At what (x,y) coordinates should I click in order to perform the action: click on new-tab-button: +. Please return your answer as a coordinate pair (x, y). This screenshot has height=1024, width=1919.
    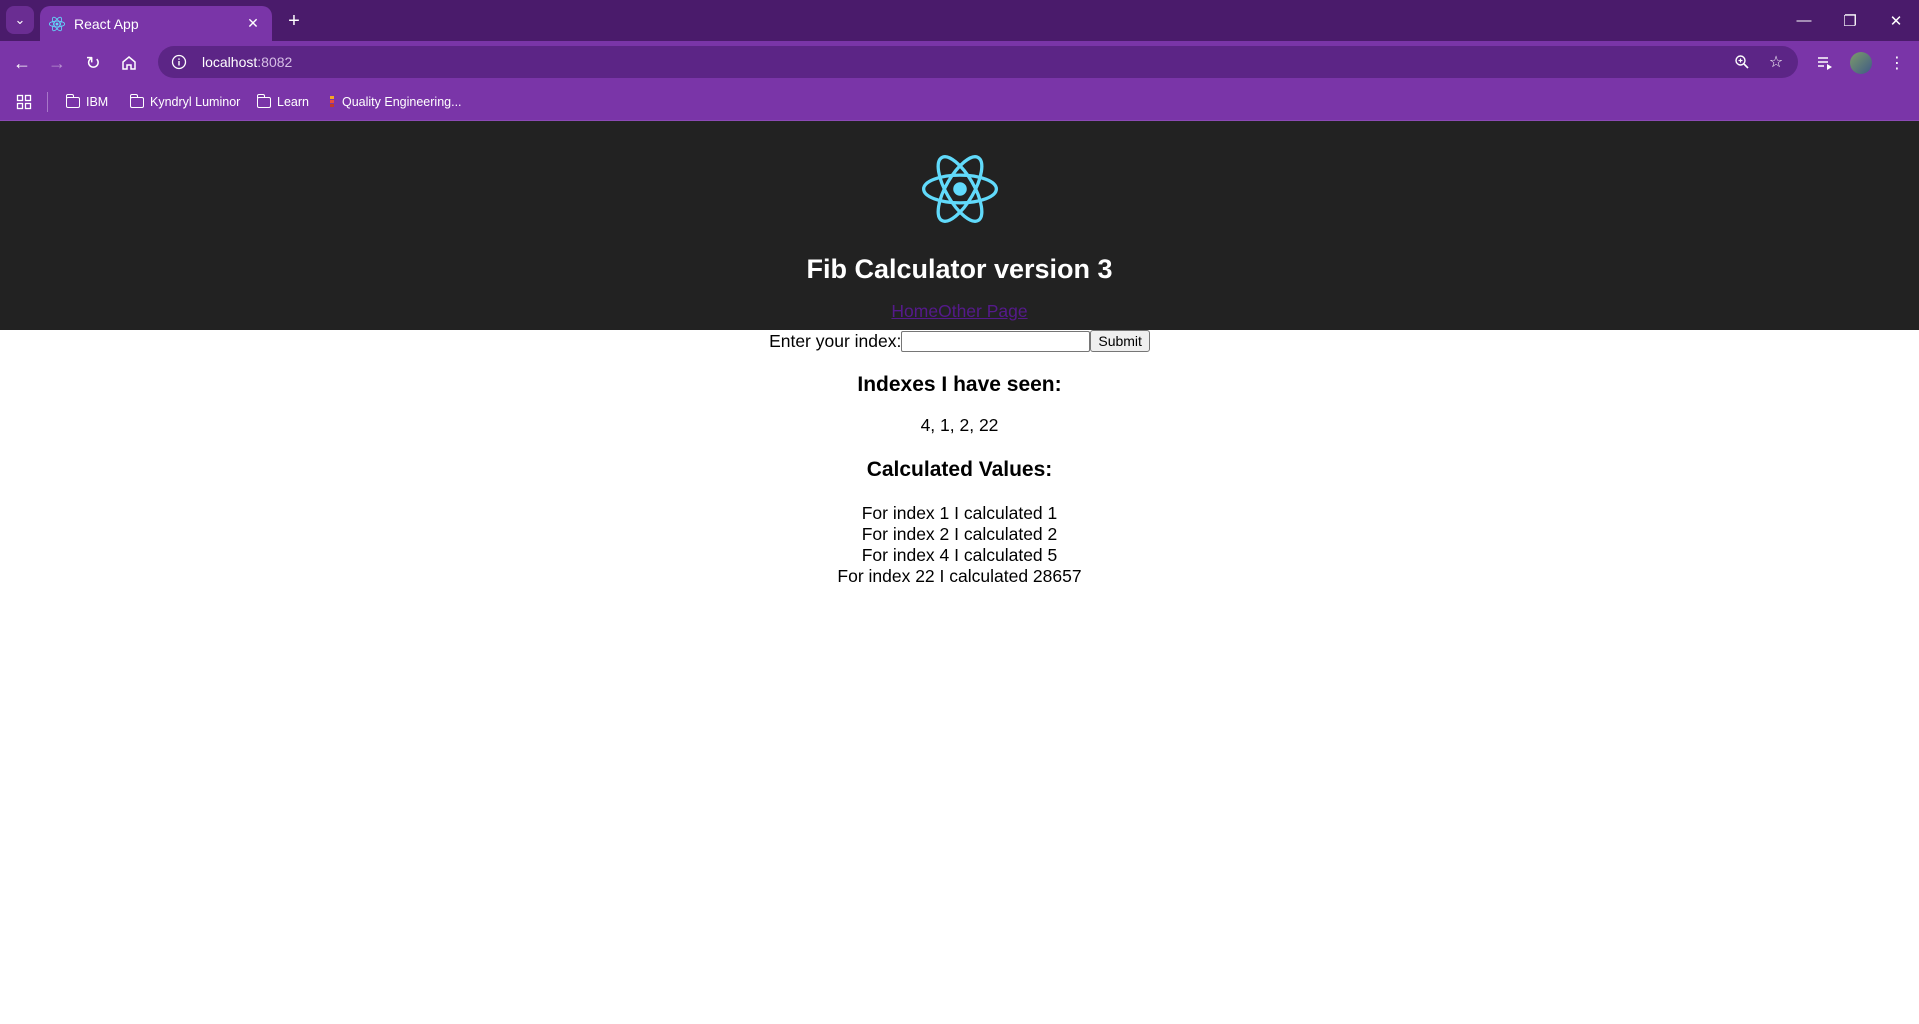
    Looking at the image, I should click on (294, 21).